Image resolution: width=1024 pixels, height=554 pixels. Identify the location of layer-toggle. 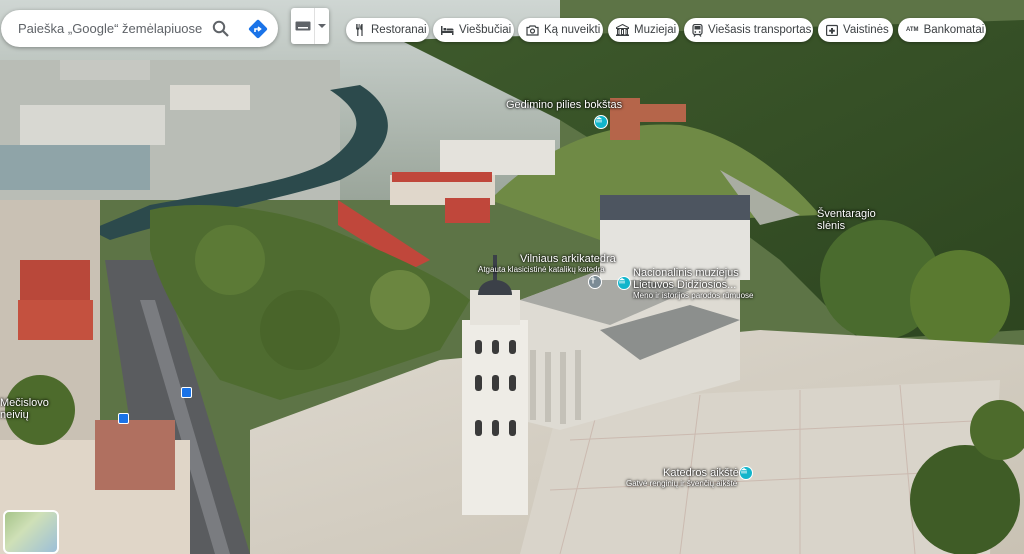
(310, 26).